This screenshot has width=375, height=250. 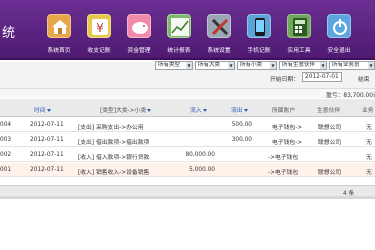 What do you see at coordinates (179, 26) in the screenshot?
I see `chart-icon` at bounding box center [179, 26].